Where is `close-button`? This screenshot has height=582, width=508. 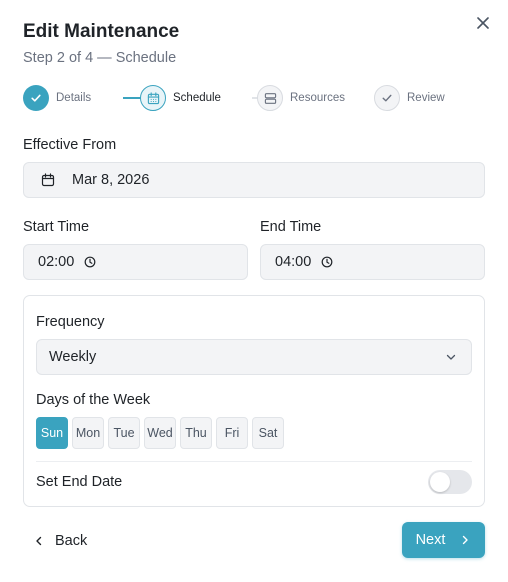 close-button is located at coordinates (483, 23).